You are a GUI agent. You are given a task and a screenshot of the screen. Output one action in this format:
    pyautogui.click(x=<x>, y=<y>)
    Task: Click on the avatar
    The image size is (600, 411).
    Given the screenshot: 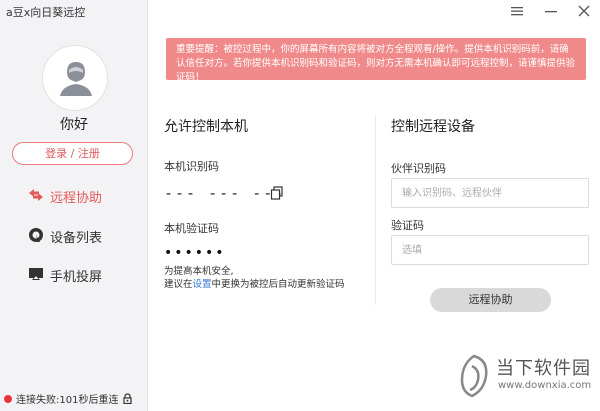 What is the action you would take?
    pyautogui.click(x=75, y=78)
    